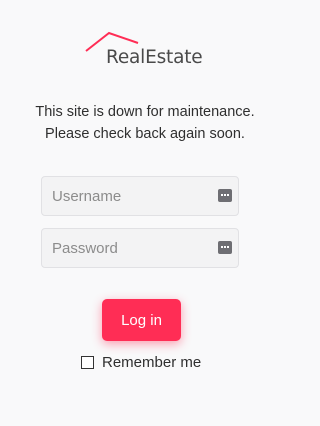 This screenshot has width=320, height=426. Describe the element at coordinates (151, 362) in the screenshot. I see `remember-me-label: Remember me` at that location.